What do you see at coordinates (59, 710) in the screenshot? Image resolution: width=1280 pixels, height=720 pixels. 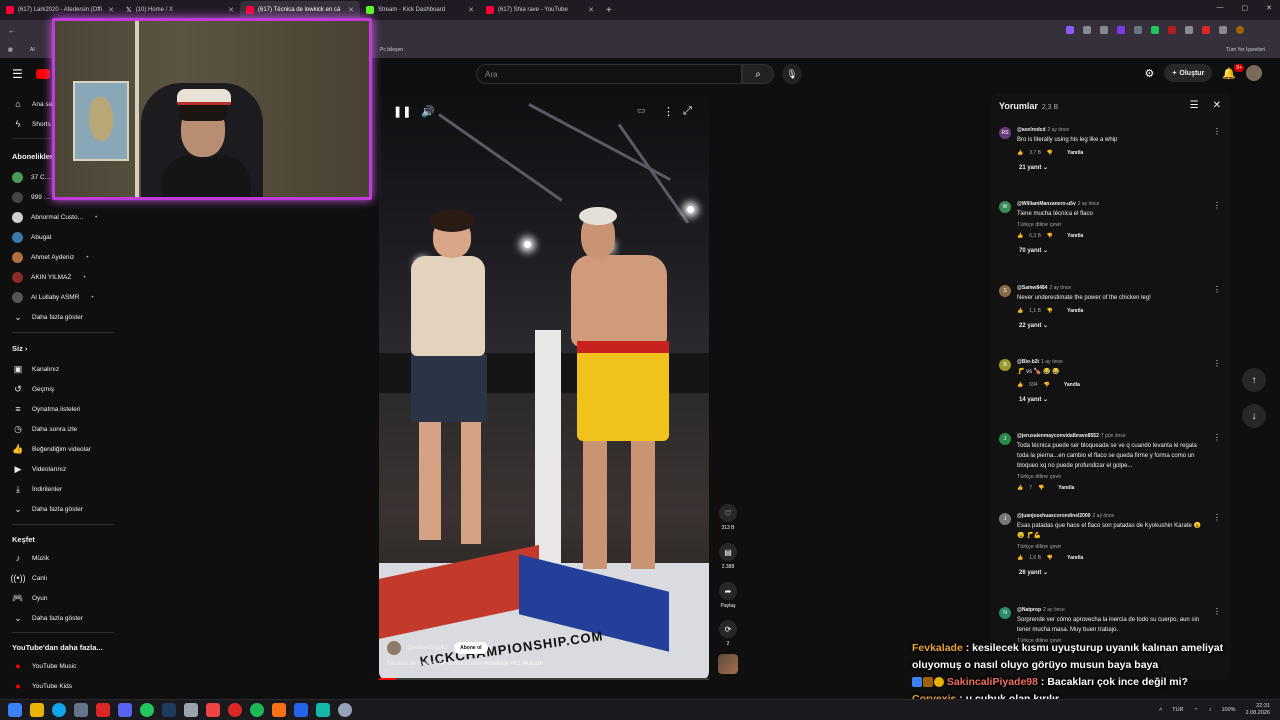 I see `edge-icon` at bounding box center [59, 710].